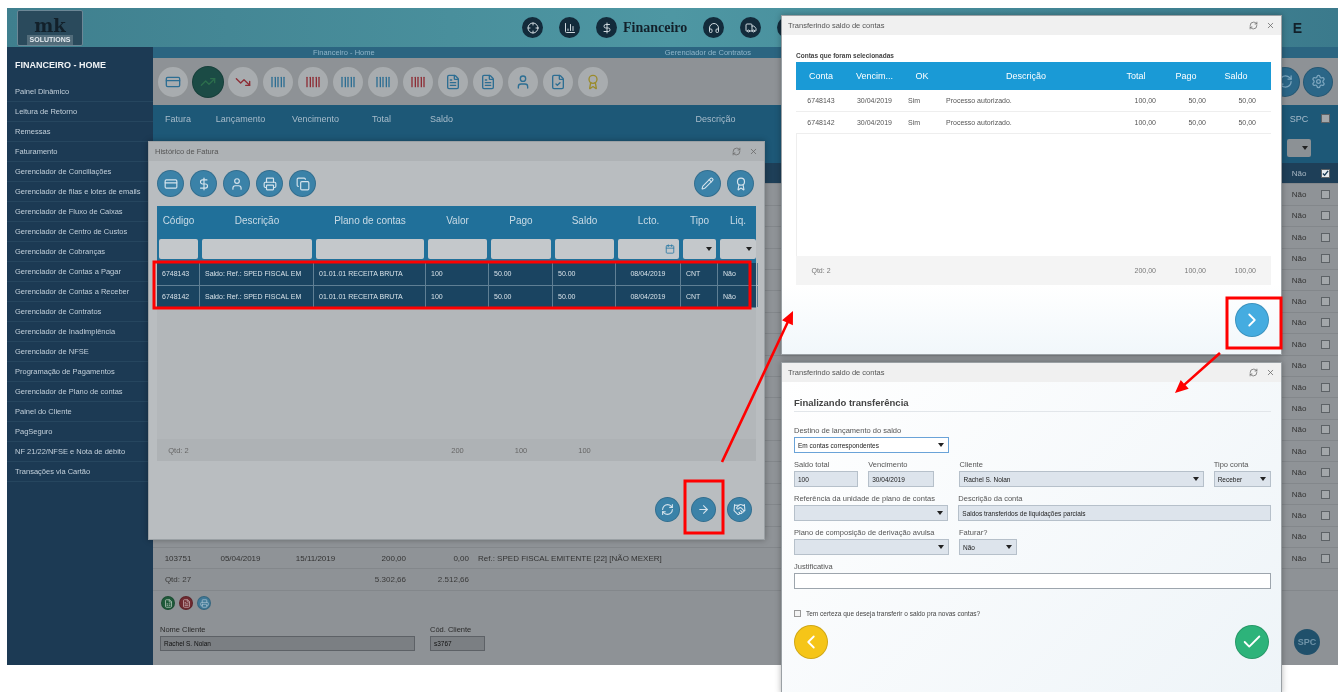 This screenshot has height=692, width=1338. Describe the element at coordinates (381, 118) in the screenshot. I see `column-header: Total` at that location.